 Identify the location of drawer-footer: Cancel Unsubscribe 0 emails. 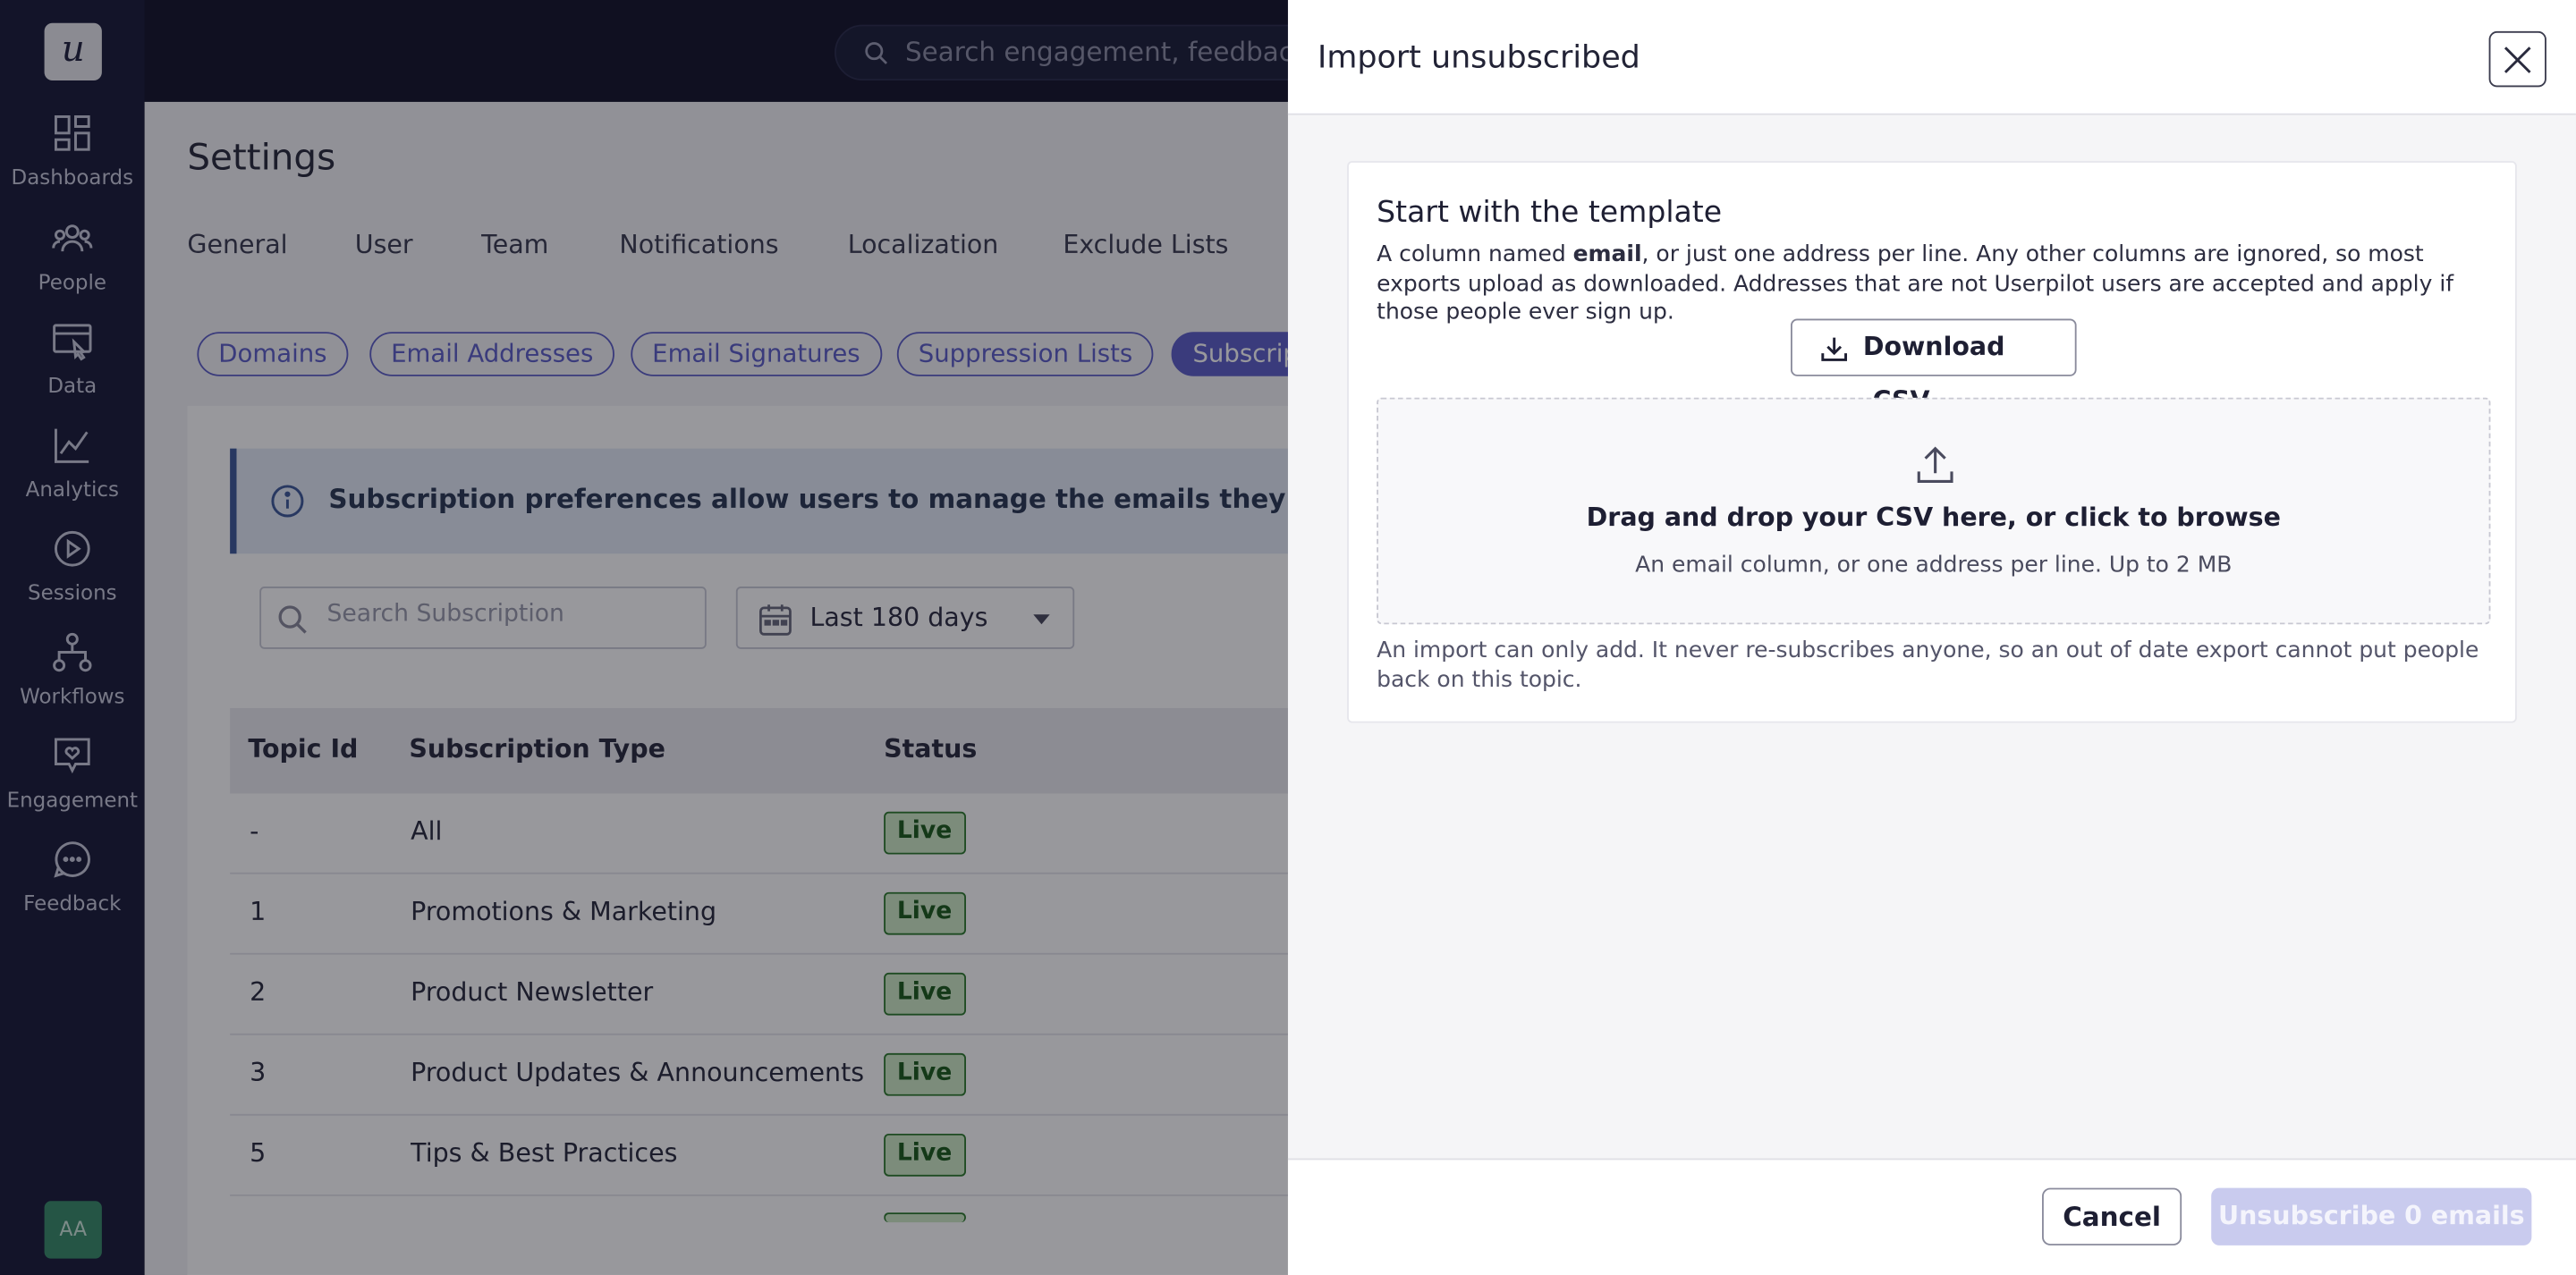
(1931, 1216).